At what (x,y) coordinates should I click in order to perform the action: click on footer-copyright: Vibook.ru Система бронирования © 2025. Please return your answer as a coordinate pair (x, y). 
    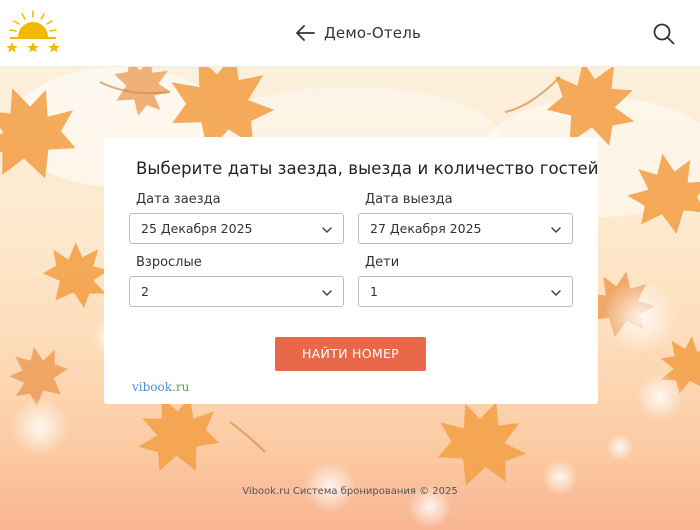
    Looking at the image, I should click on (350, 491).